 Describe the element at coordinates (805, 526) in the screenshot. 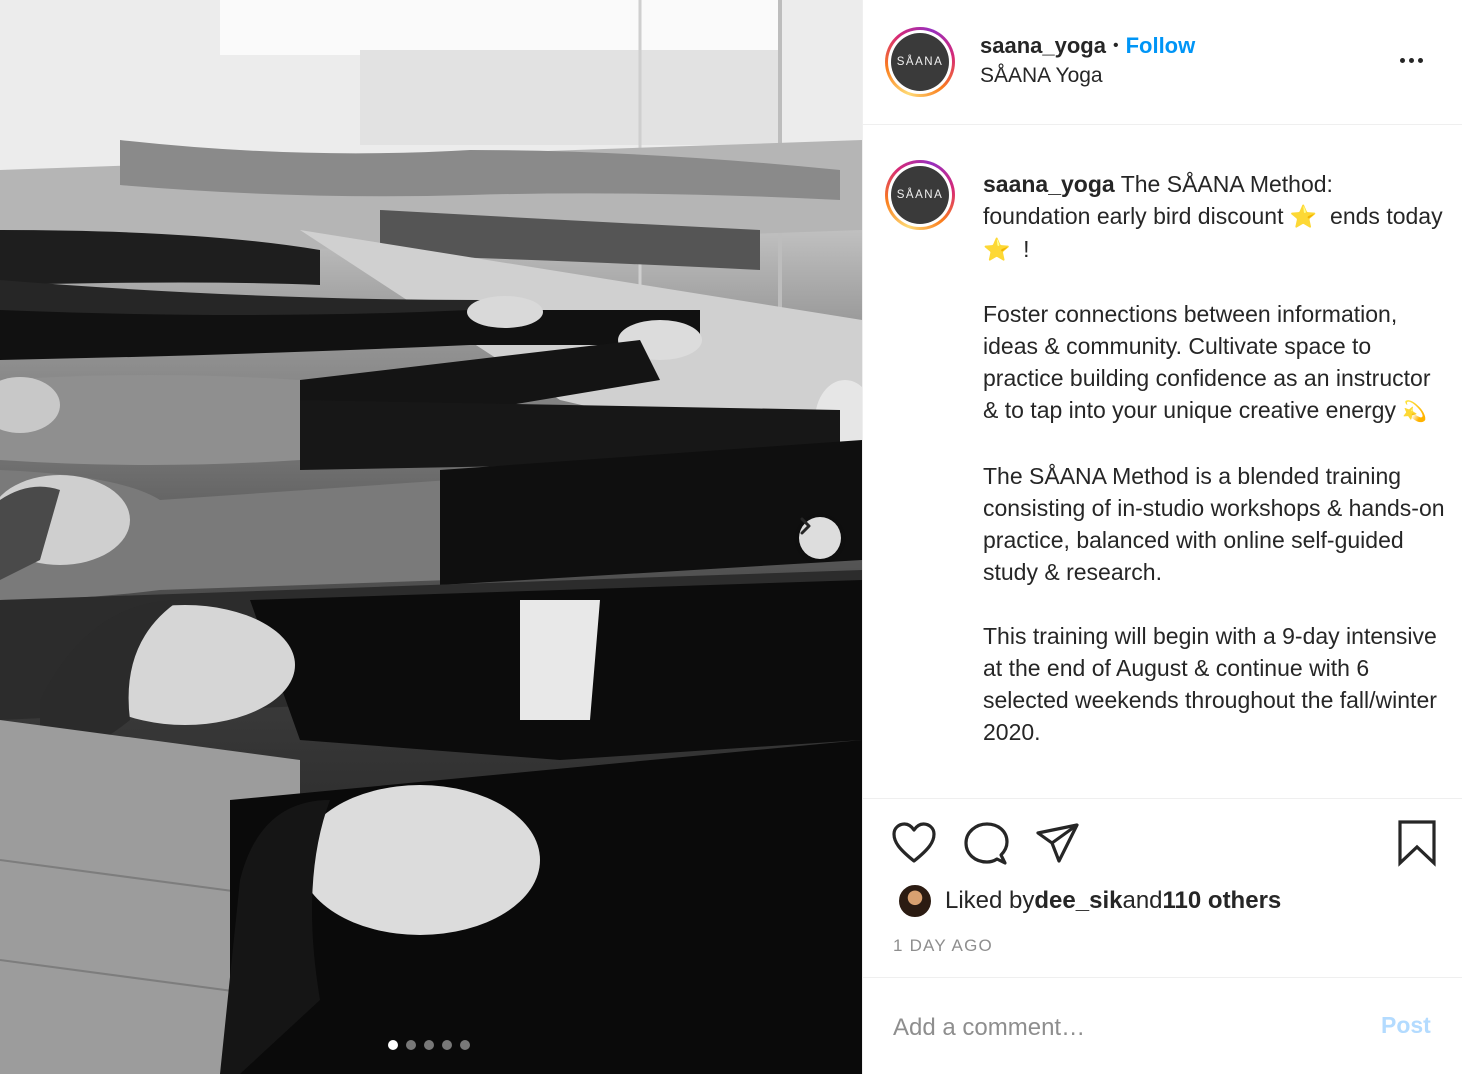

I see `chevron-right-icon` at that location.